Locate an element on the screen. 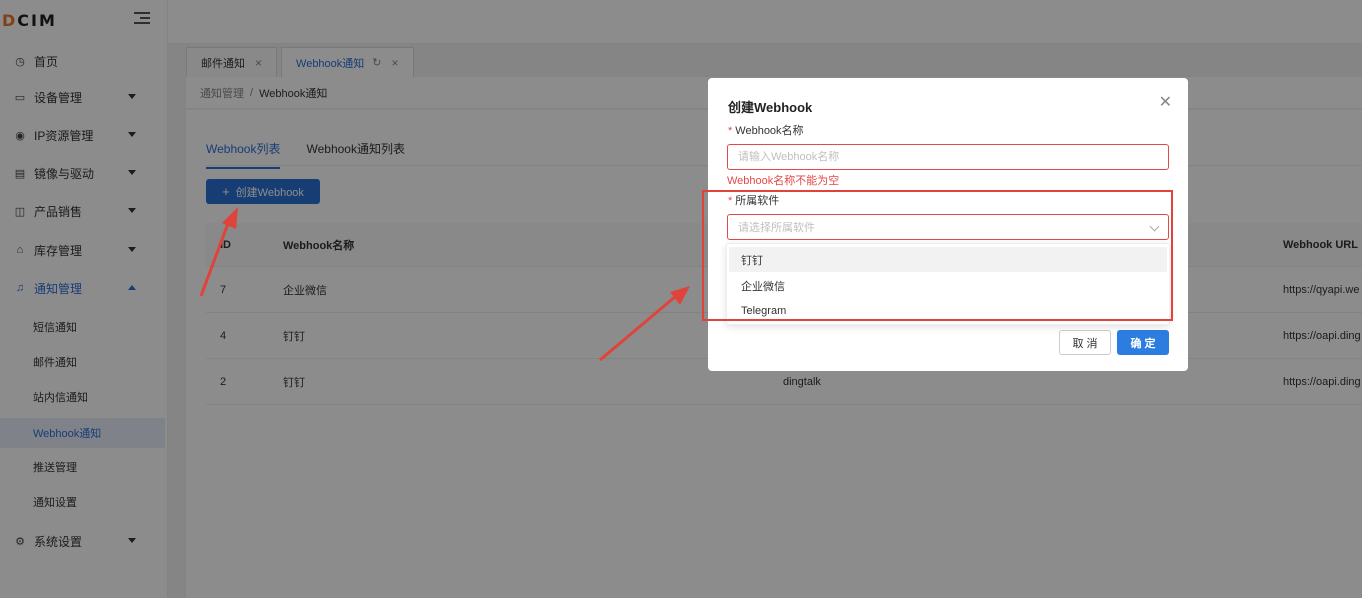 The image size is (1362, 598). cancel-button: 取 消 is located at coordinates (1085, 342).